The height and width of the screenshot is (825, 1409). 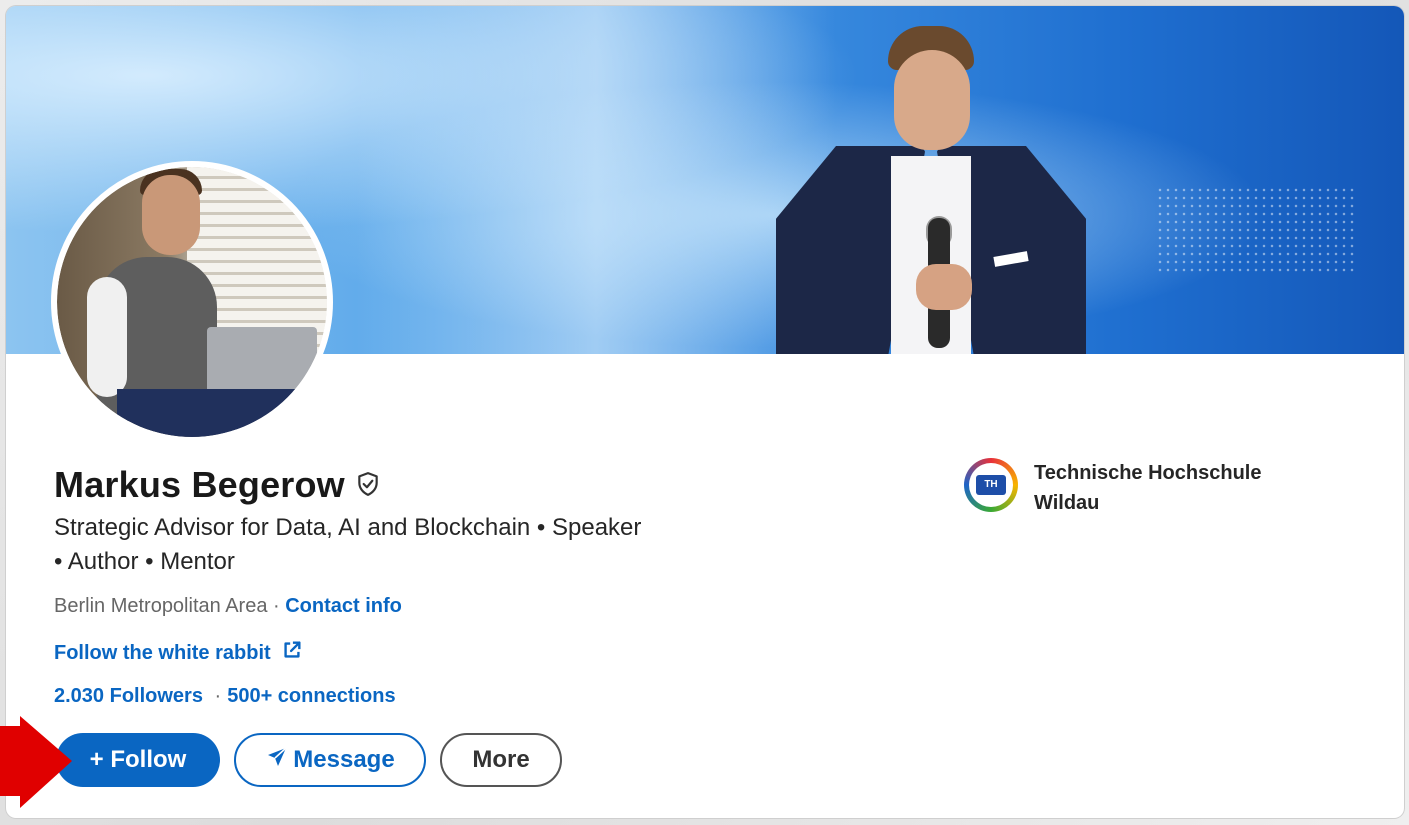 What do you see at coordinates (225, 696) in the screenshot?
I see `stats-row: 2.030 Followers · 500+ connections` at bounding box center [225, 696].